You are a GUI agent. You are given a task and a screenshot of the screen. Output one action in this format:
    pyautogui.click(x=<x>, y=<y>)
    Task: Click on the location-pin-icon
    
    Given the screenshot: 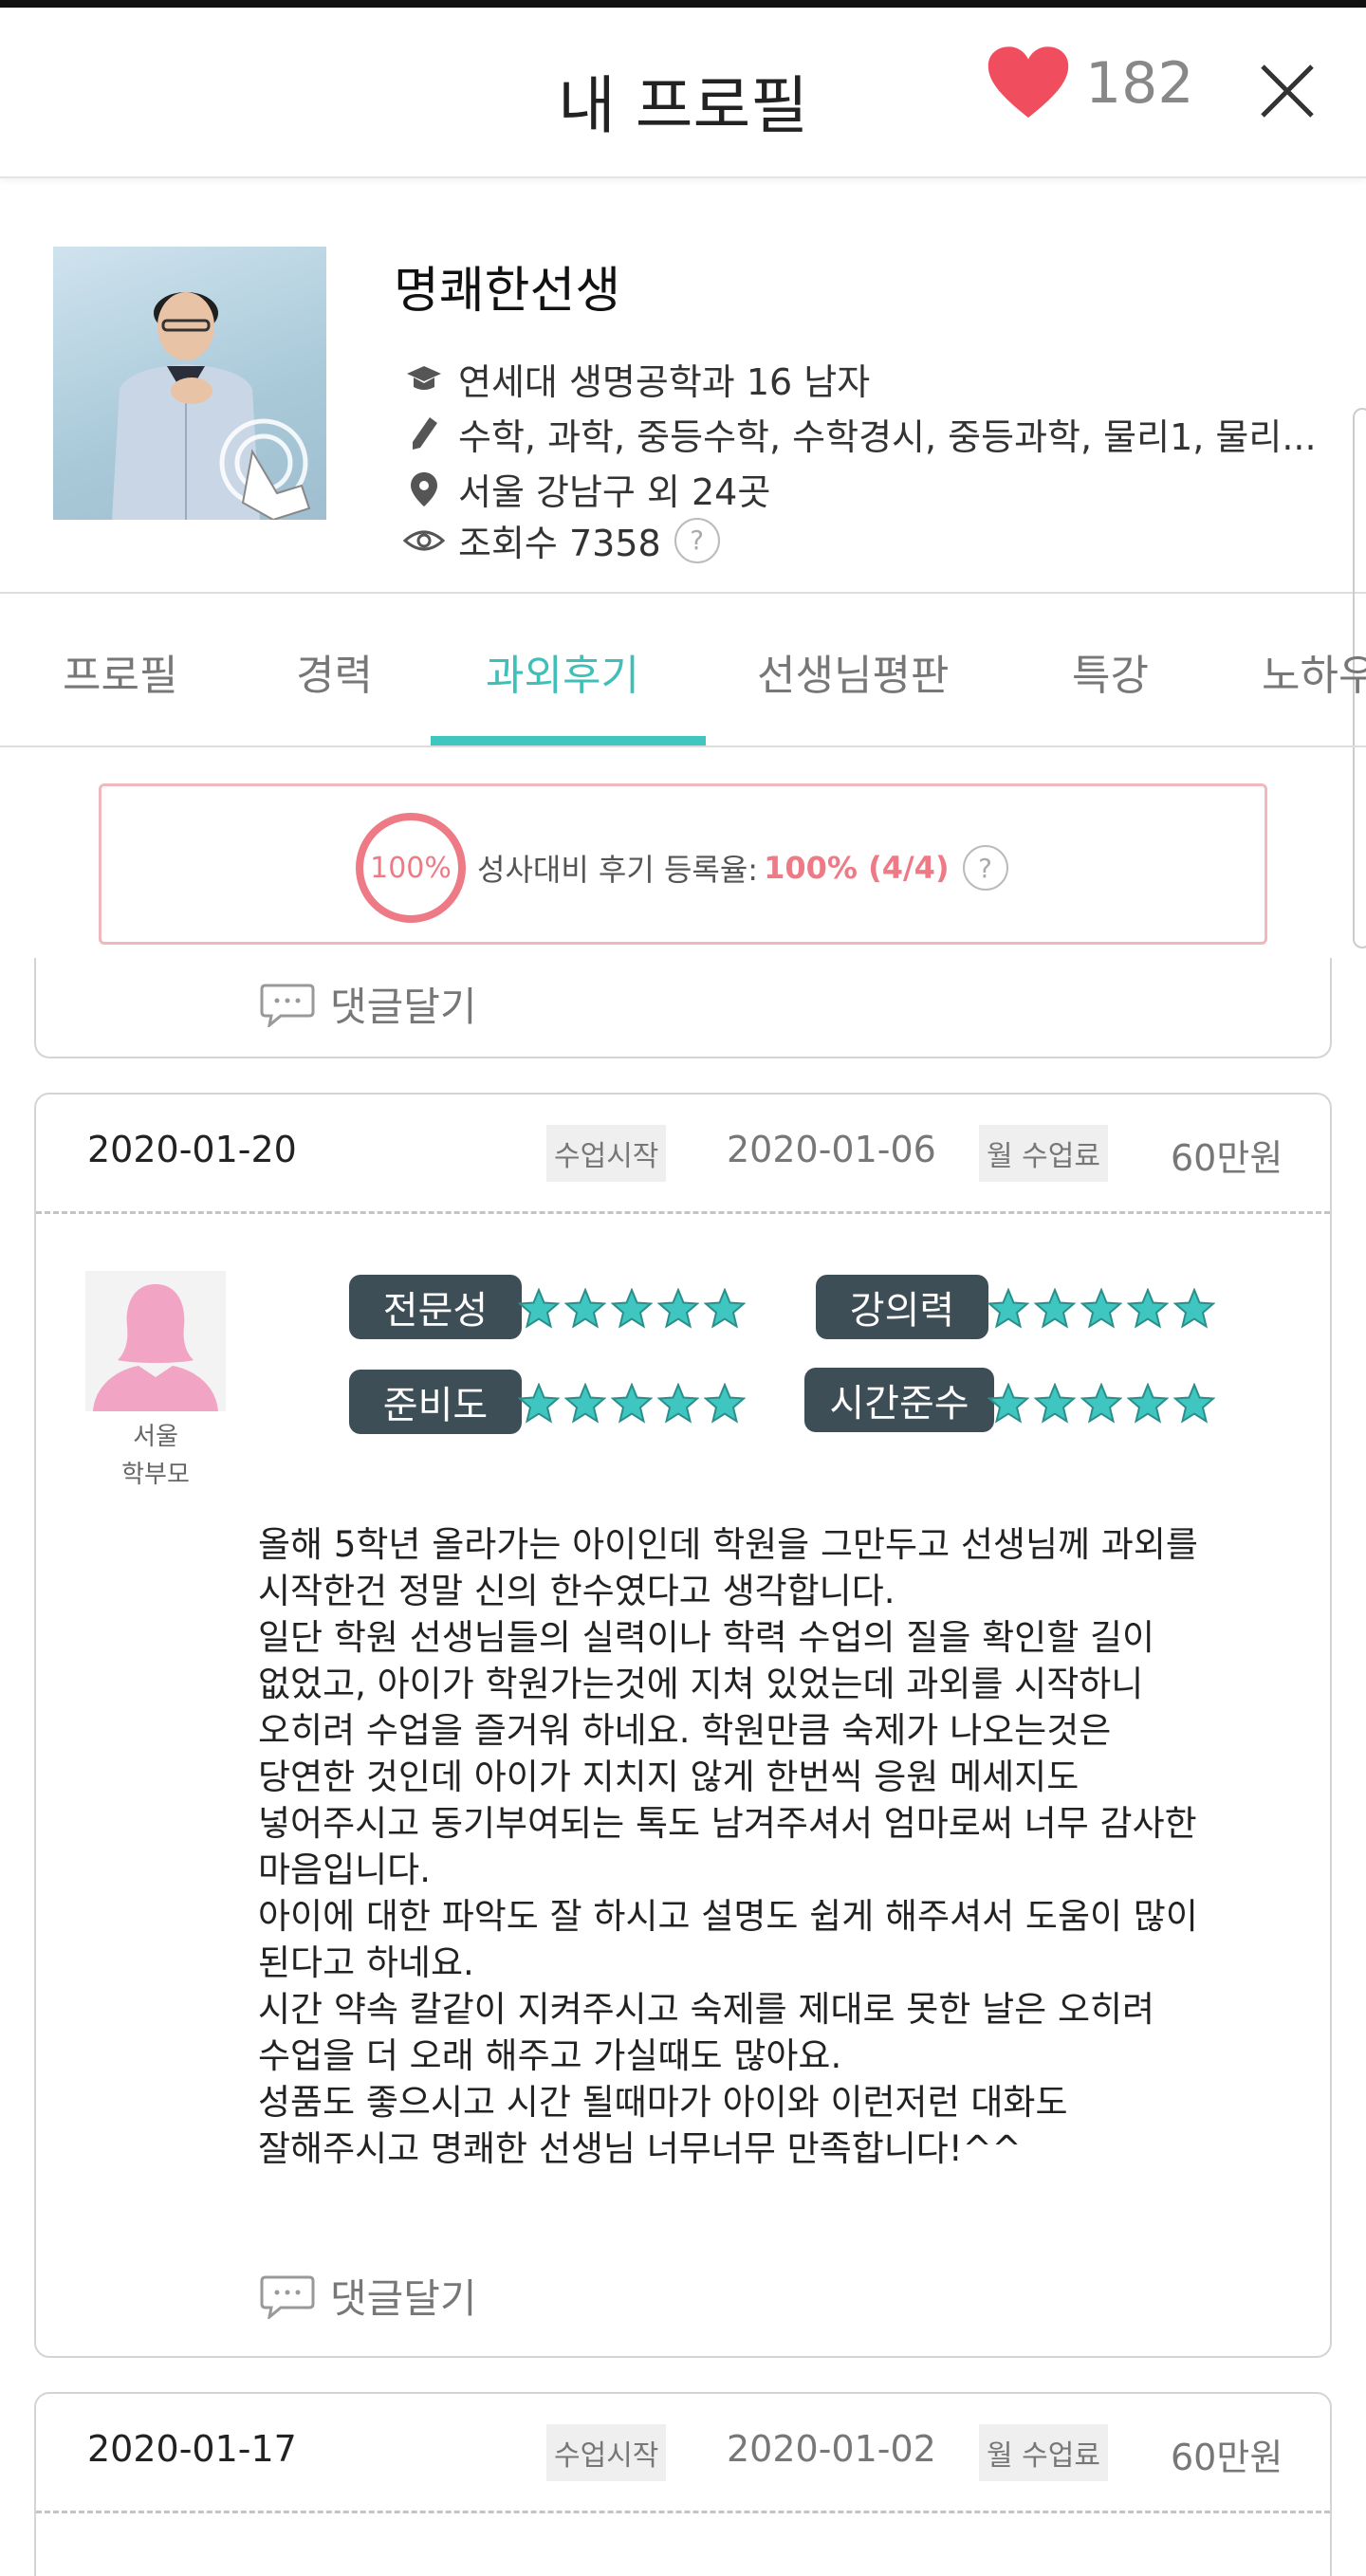 What is the action you would take?
    pyautogui.click(x=424, y=489)
    